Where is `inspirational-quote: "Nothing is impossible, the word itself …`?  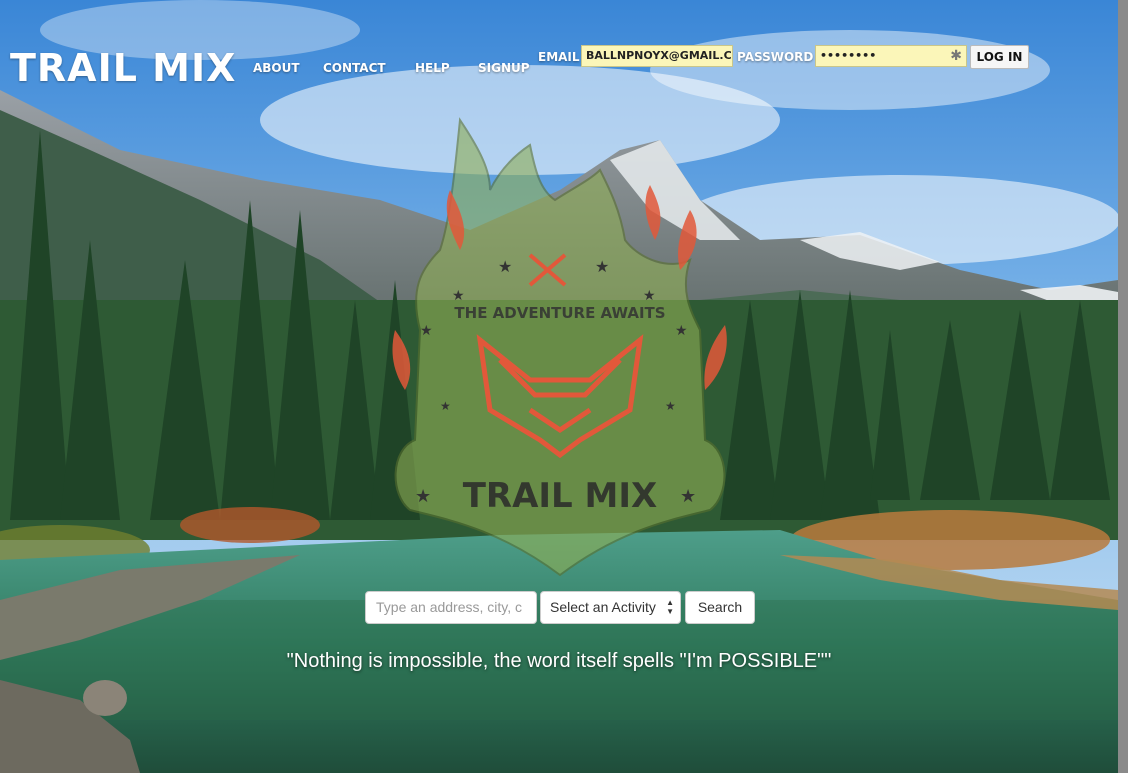 inspirational-quote: "Nothing is impossible, the word itself … is located at coordinates (559, 661).